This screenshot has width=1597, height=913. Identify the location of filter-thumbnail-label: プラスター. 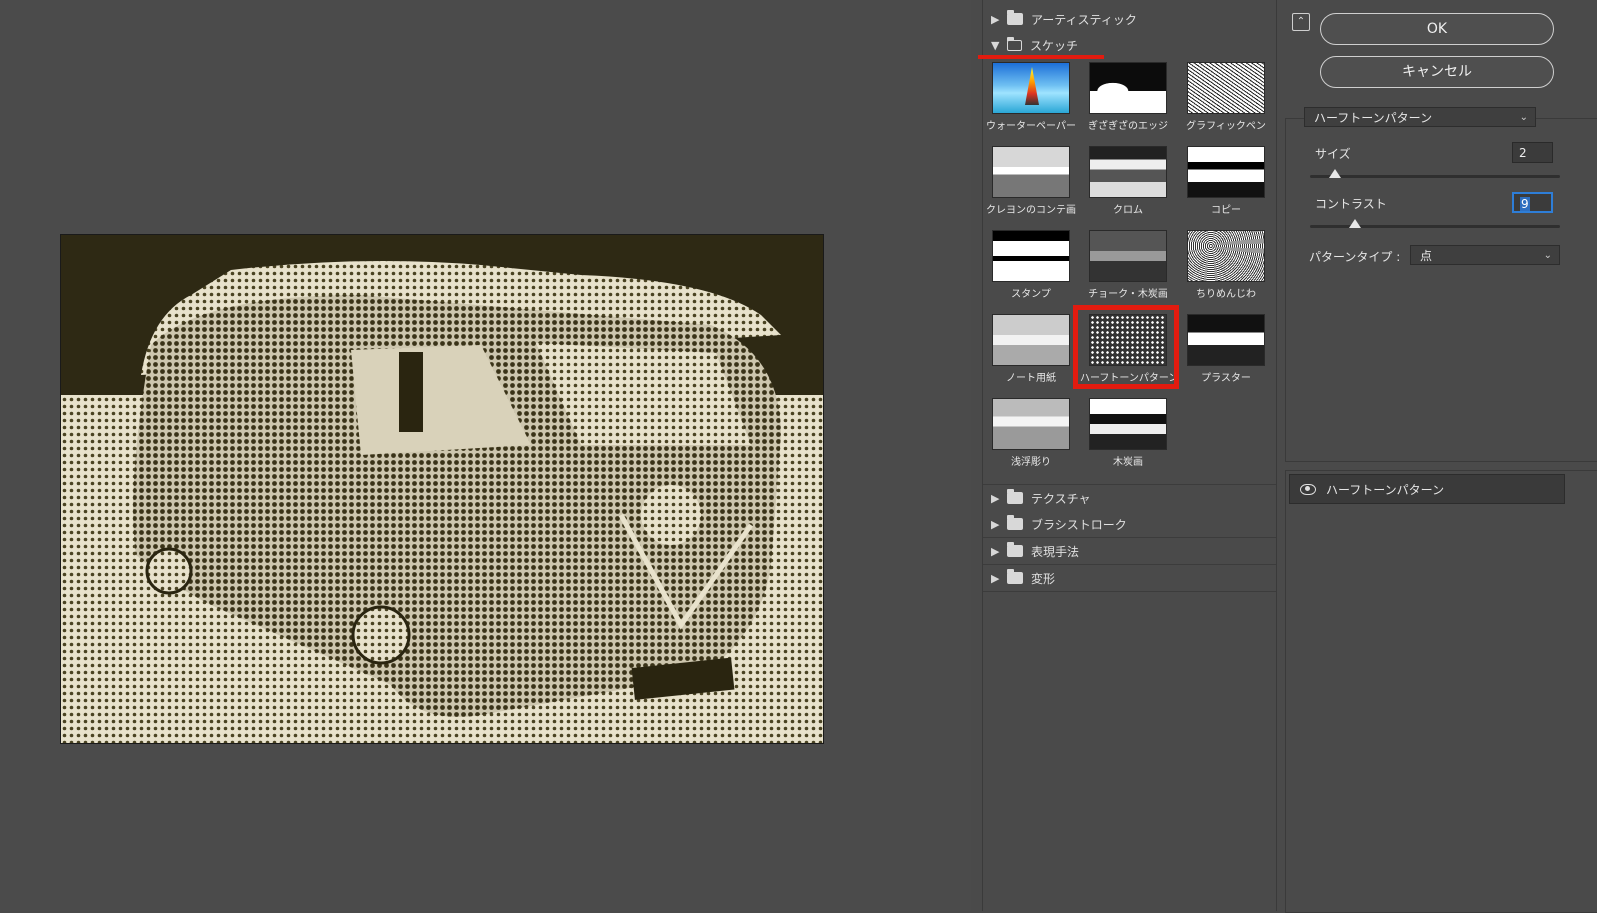
(1226, 378).